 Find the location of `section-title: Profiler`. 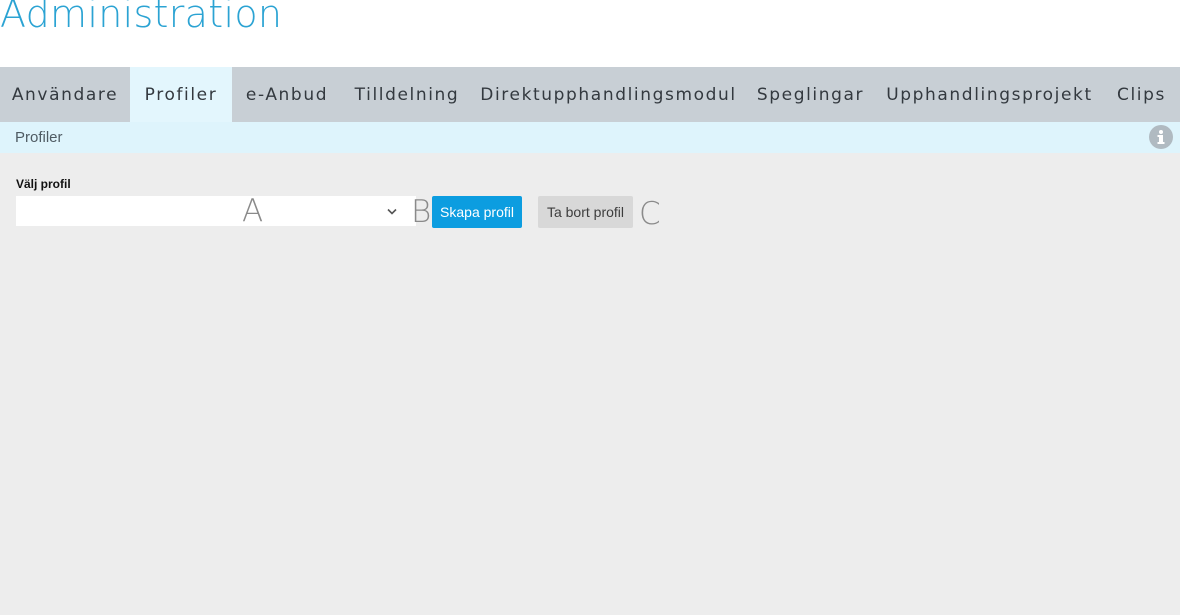

section-title: Profiler is located at coordinates (39, 137).